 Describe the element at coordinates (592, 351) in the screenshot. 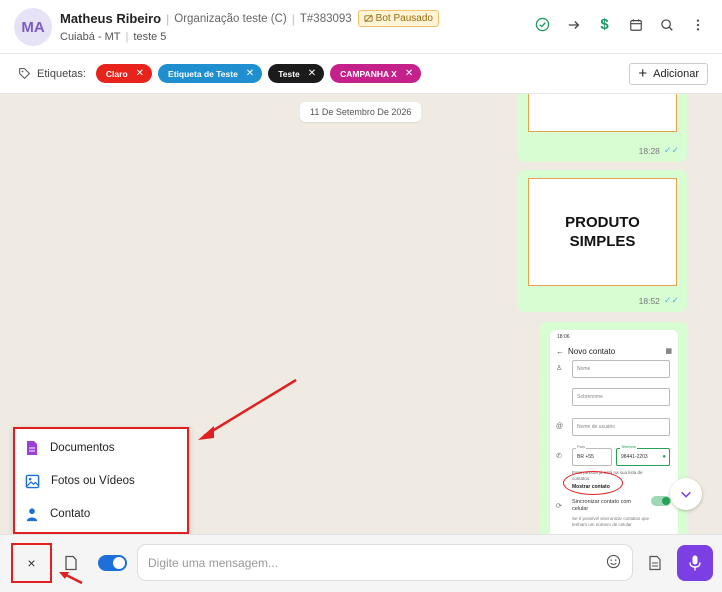

I see `phone-screen-title: Novo contato` at that location.